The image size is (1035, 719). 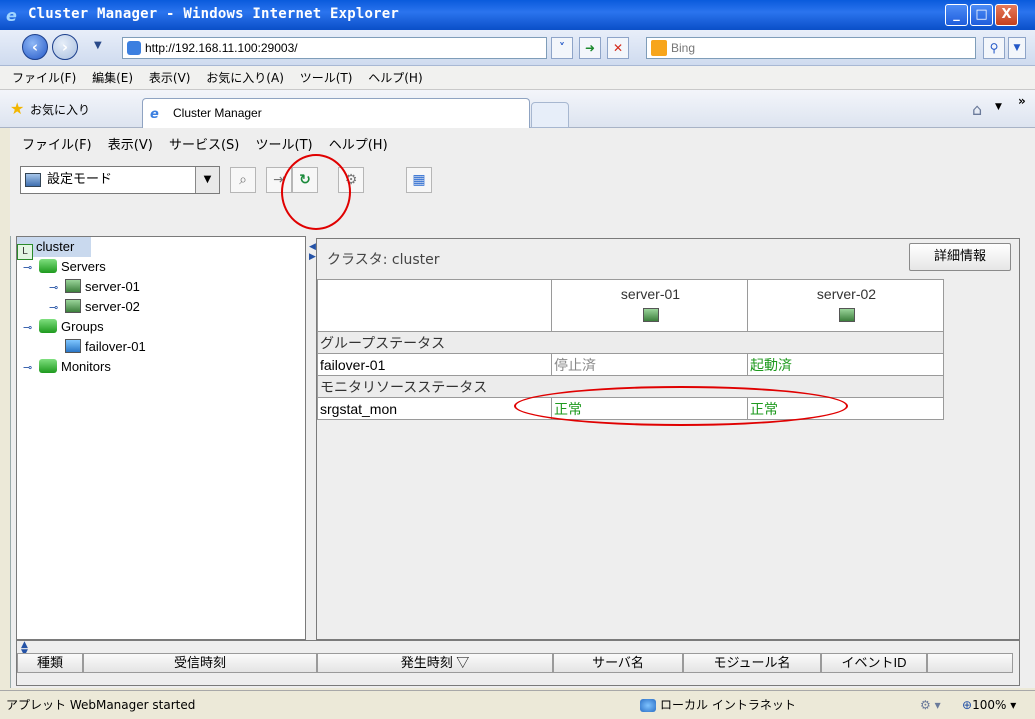 I want to click on favorites-button: お気に入り, so click(x=60, y=109).